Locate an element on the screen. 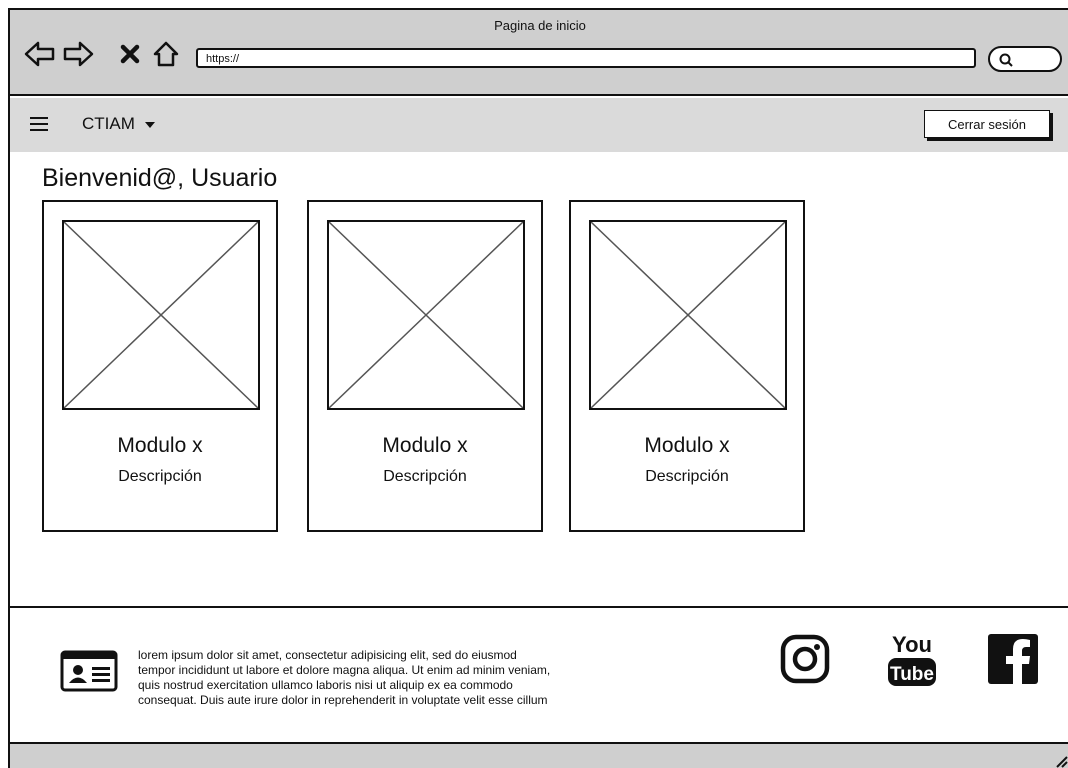 The height and width of the screenshot is (768, 1068). address-bar: https:// is located at coordinates (586, 58).